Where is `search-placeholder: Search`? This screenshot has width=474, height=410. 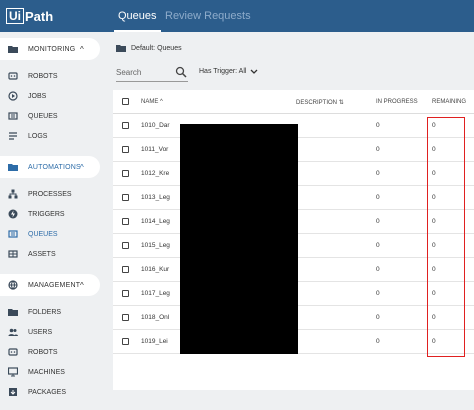 search-placeholder: Search is located at coordinates (129, 72).